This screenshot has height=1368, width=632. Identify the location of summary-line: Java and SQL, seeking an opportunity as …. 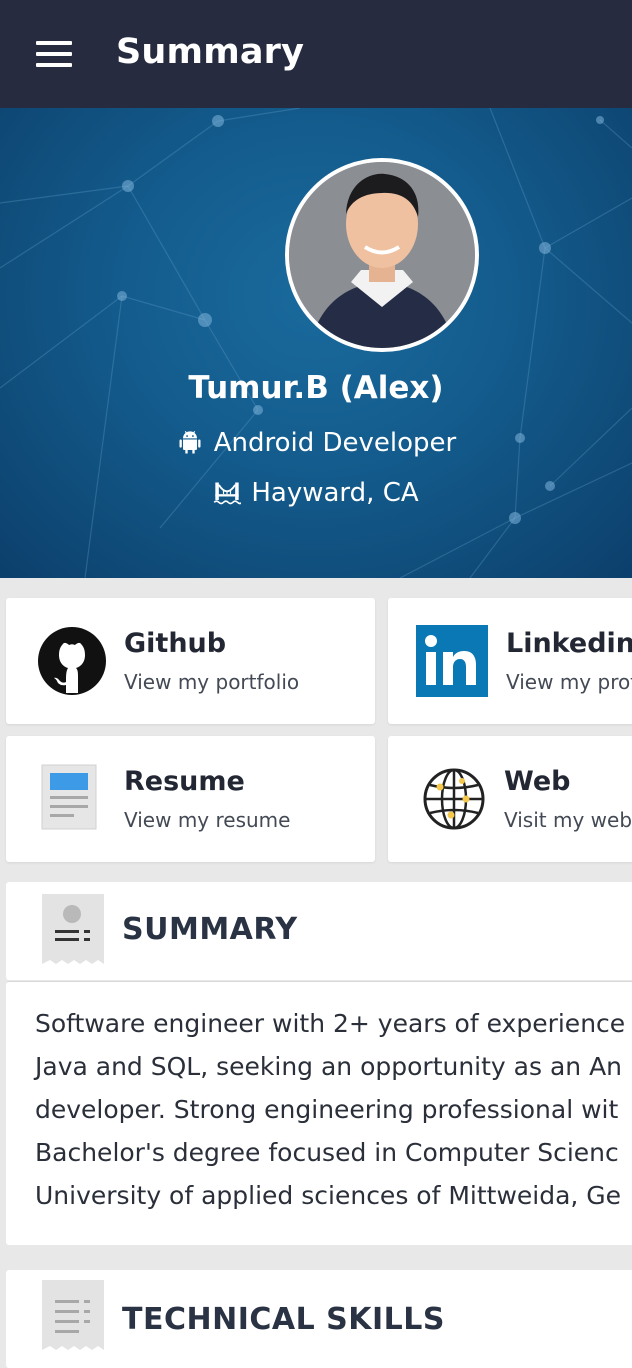
(329, 1066).